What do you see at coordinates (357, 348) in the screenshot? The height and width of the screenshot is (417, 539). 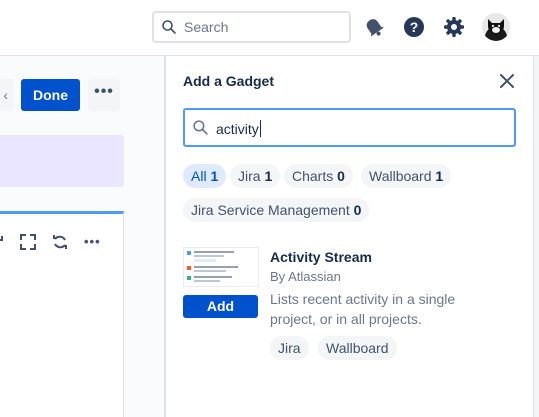 I see `gadget-tag-wallboard: Wallboard` at bounding box center [357, 348].